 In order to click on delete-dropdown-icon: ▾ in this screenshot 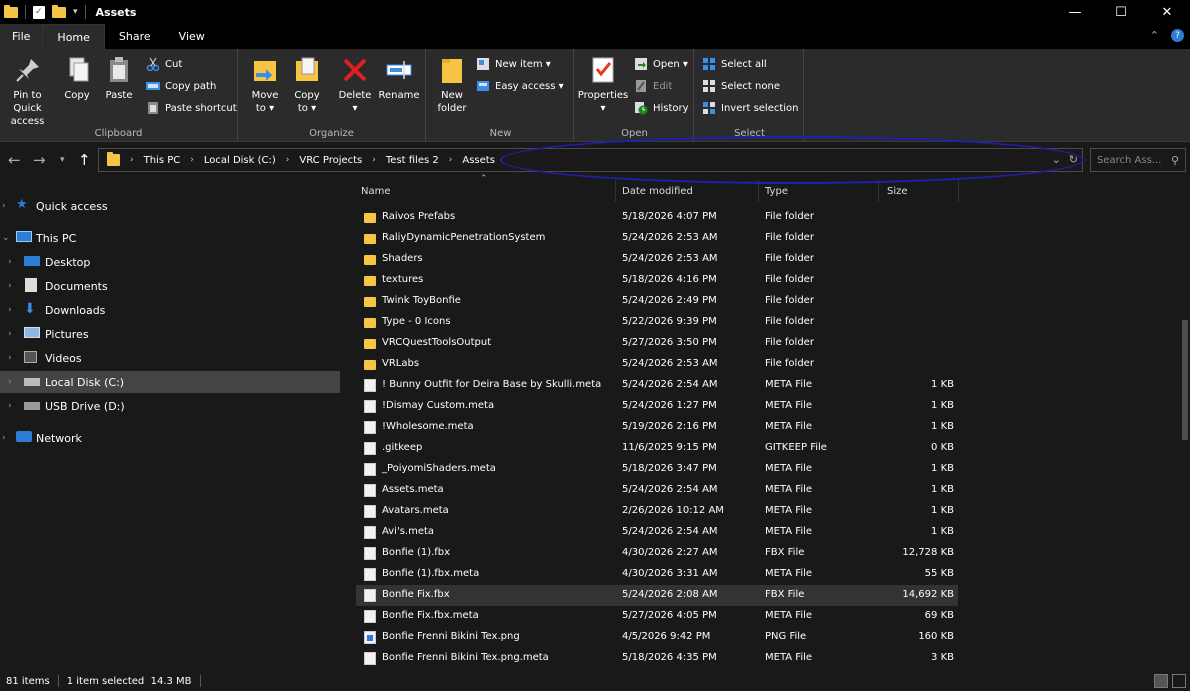, I will do `click(354, 108)`.